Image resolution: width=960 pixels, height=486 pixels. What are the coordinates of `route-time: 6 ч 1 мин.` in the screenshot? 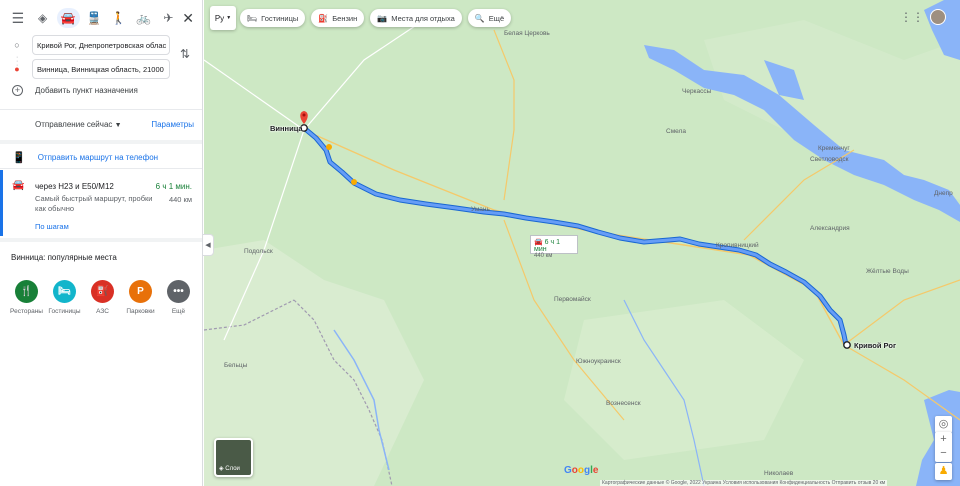 It's located at (173, 186).